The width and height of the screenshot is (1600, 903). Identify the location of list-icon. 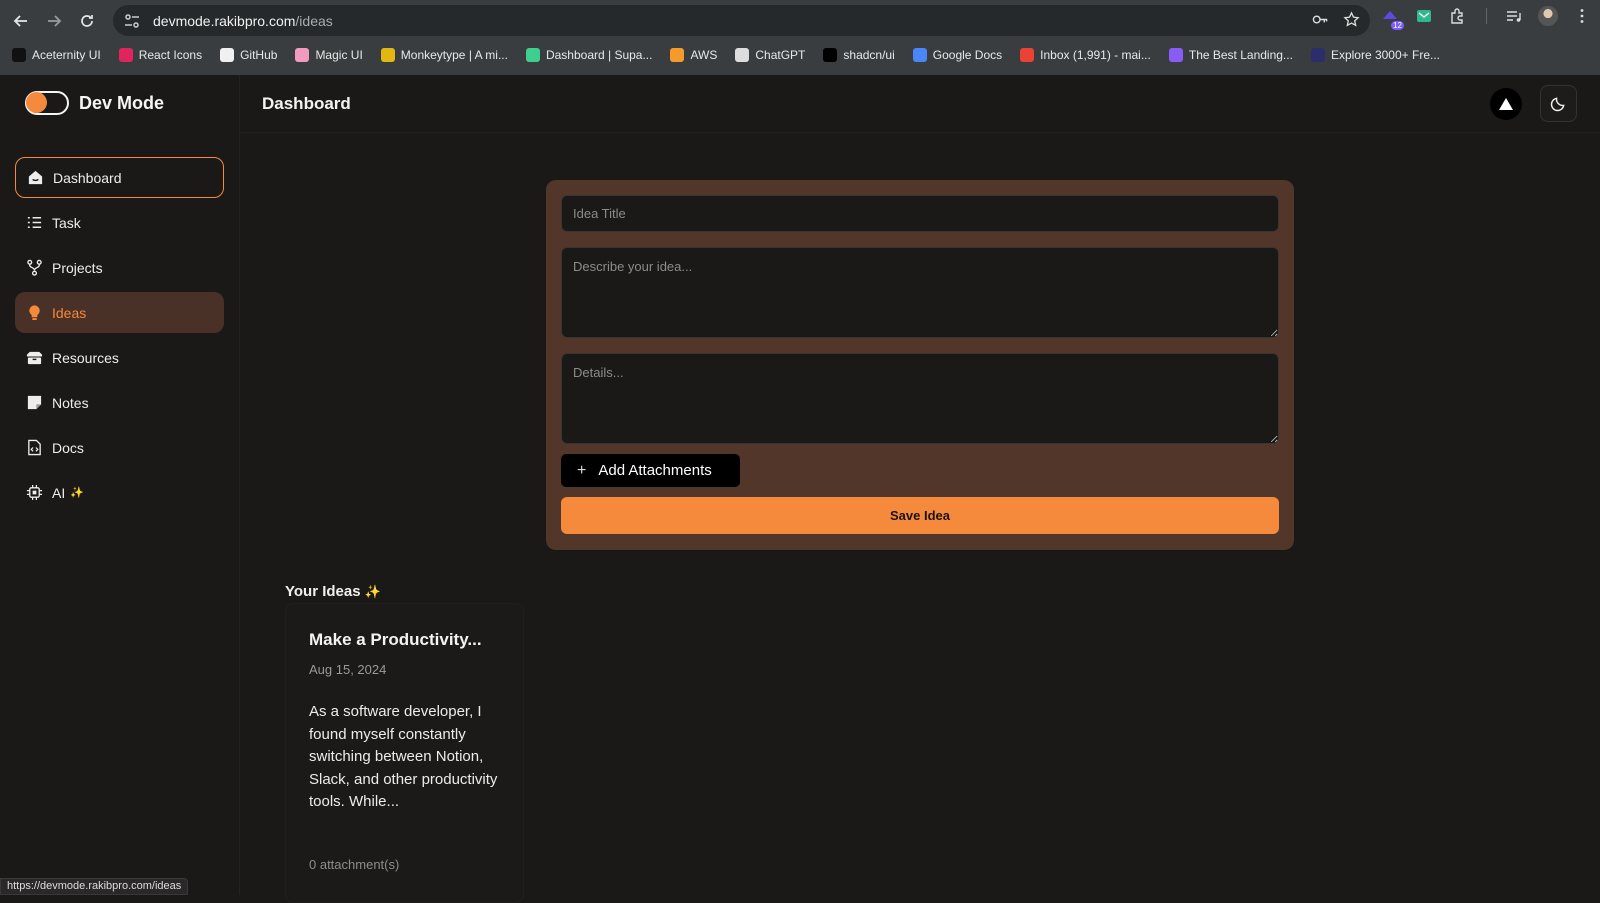
(34, 222).